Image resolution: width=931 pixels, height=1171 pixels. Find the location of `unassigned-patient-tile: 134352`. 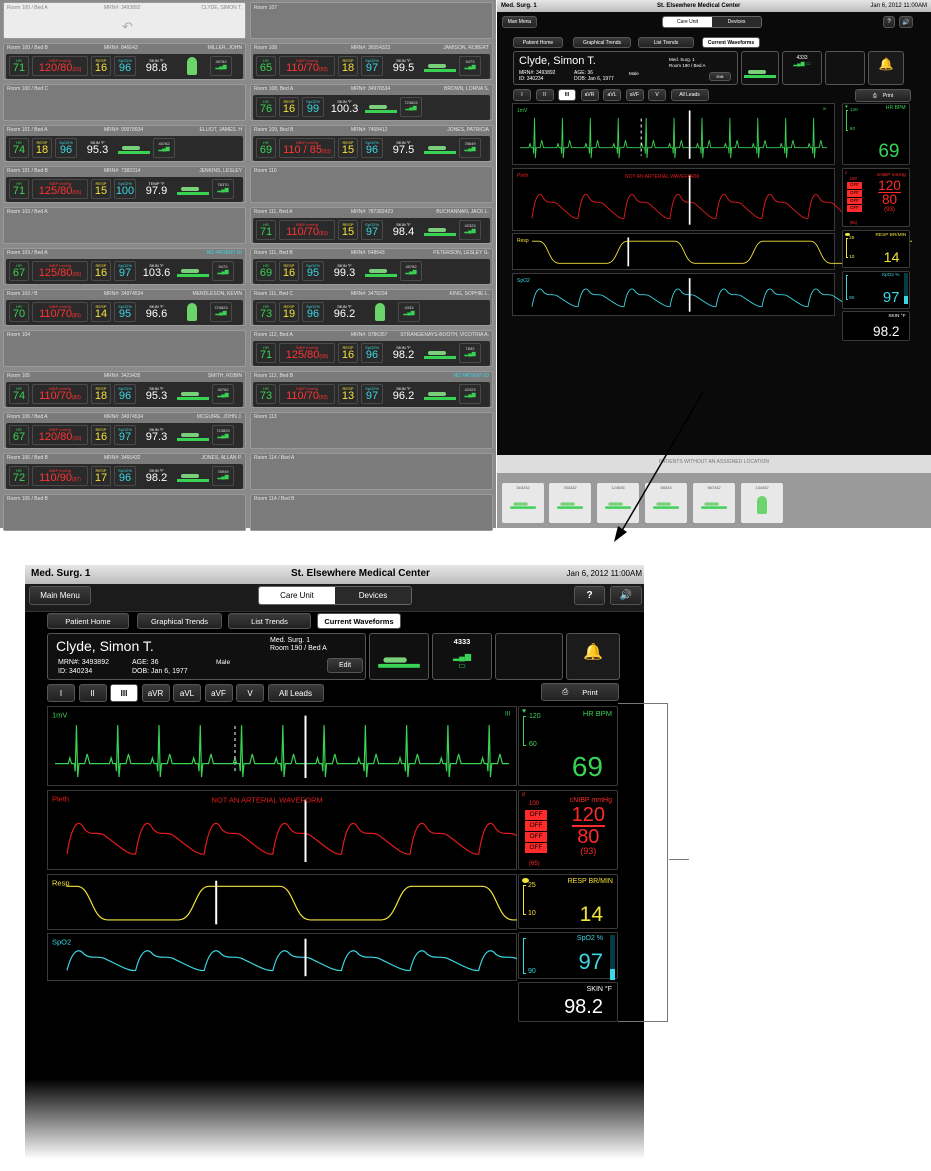

unassigned-patient-tile: 134352 is located at coordinates (762, 503).